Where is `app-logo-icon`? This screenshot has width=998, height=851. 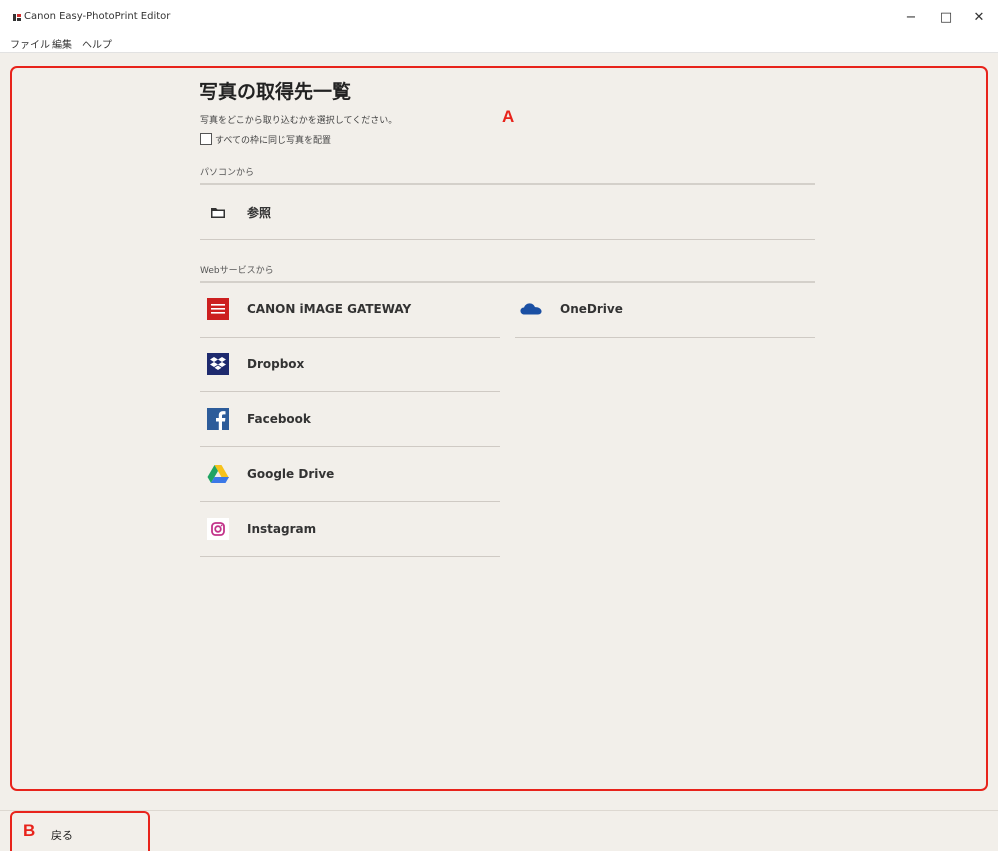
app-logo-icon is located at coordinates (17, 17).